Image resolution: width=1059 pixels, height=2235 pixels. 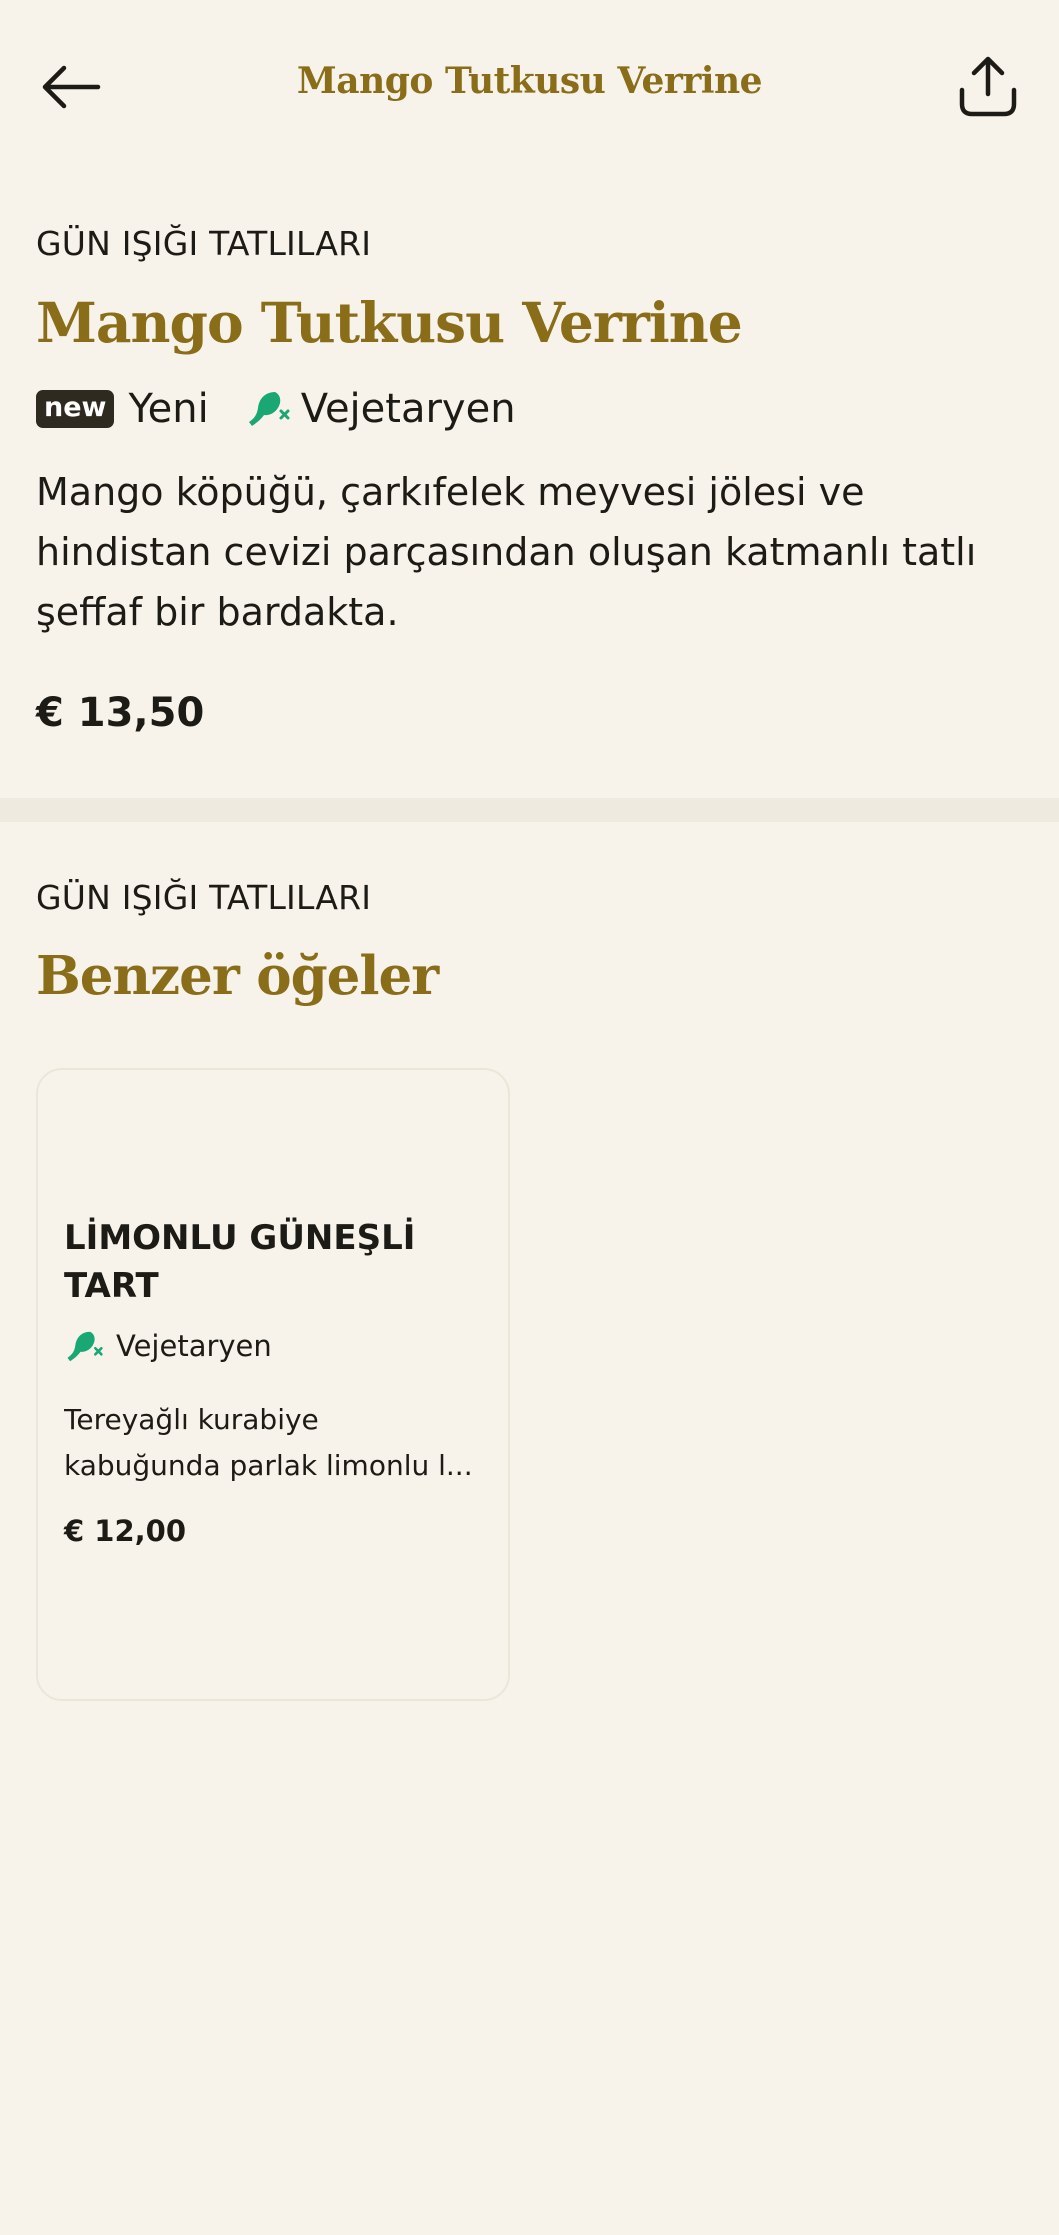 I want to click on back-button, so click(x=71, y=87).